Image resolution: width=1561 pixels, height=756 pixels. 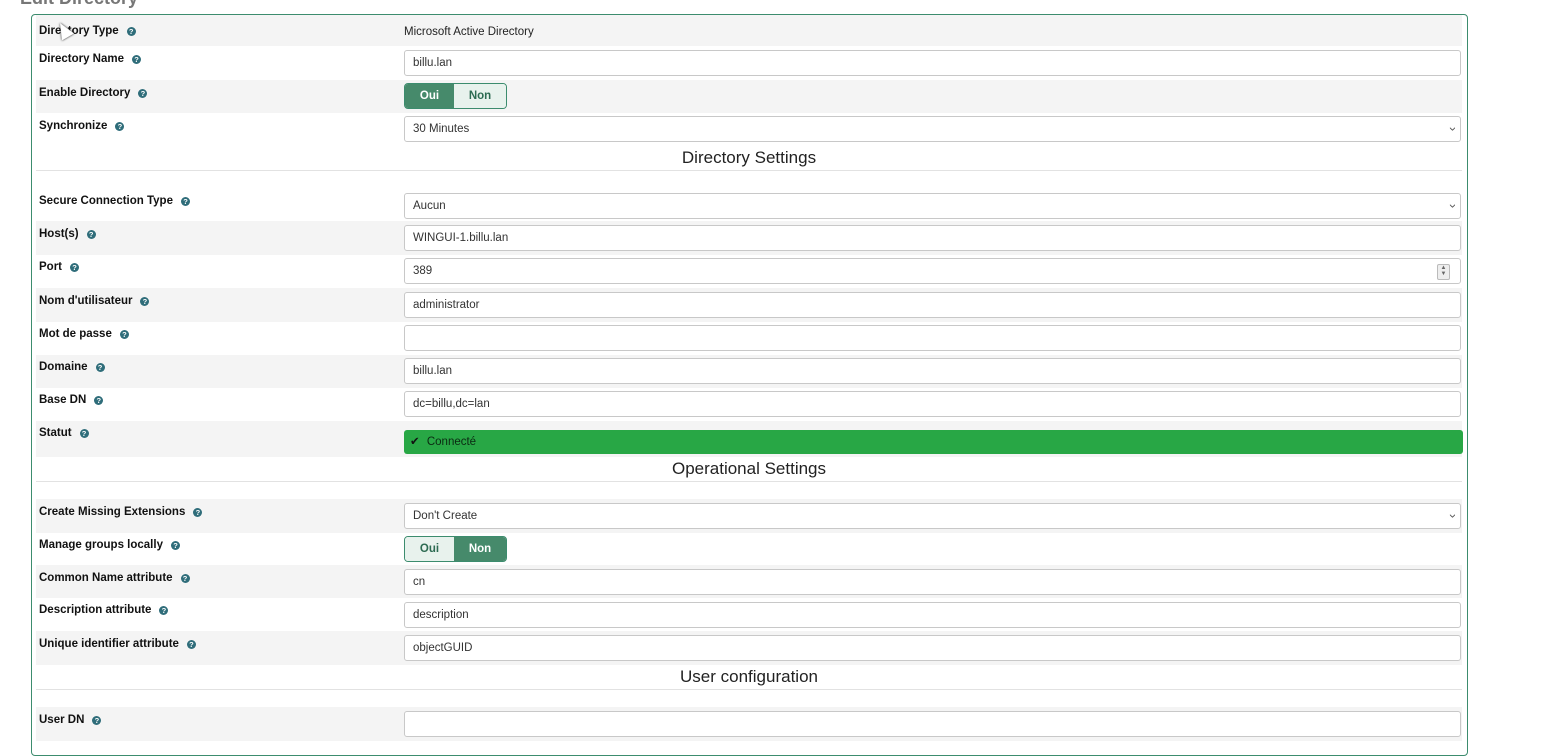 I want to click on status-label: Statut, so click(x=55, y=433).